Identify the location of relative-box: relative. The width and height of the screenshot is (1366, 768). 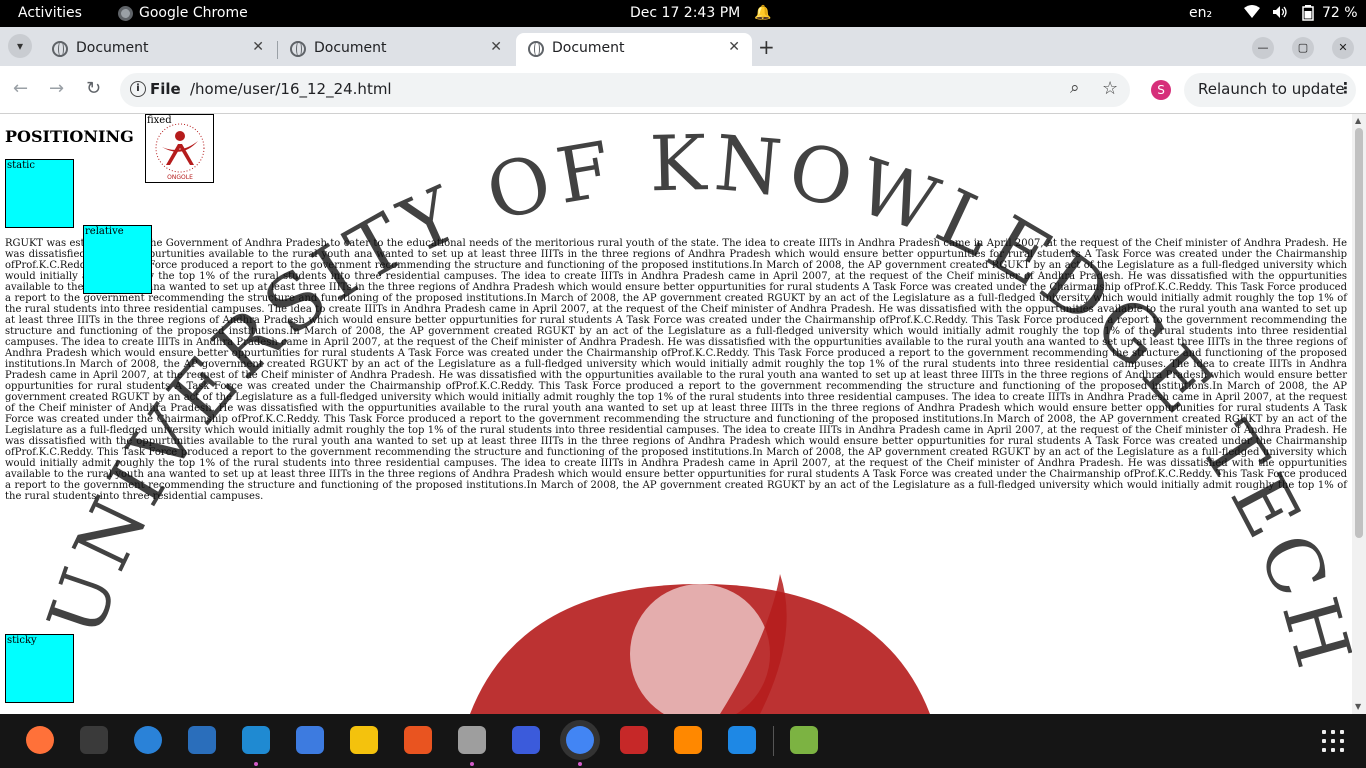
(117, 259).